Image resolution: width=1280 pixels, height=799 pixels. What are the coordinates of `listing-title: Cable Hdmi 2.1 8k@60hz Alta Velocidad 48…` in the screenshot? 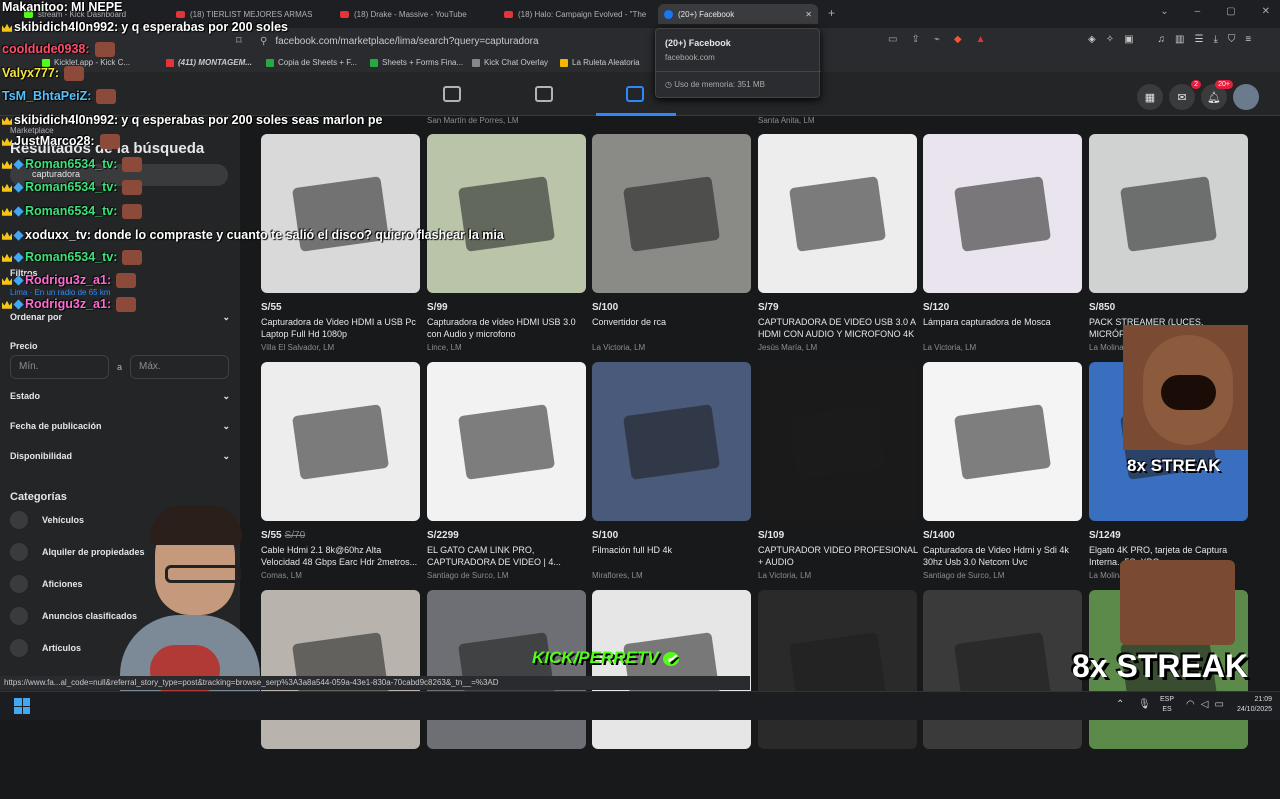 It's located at (341, 556).